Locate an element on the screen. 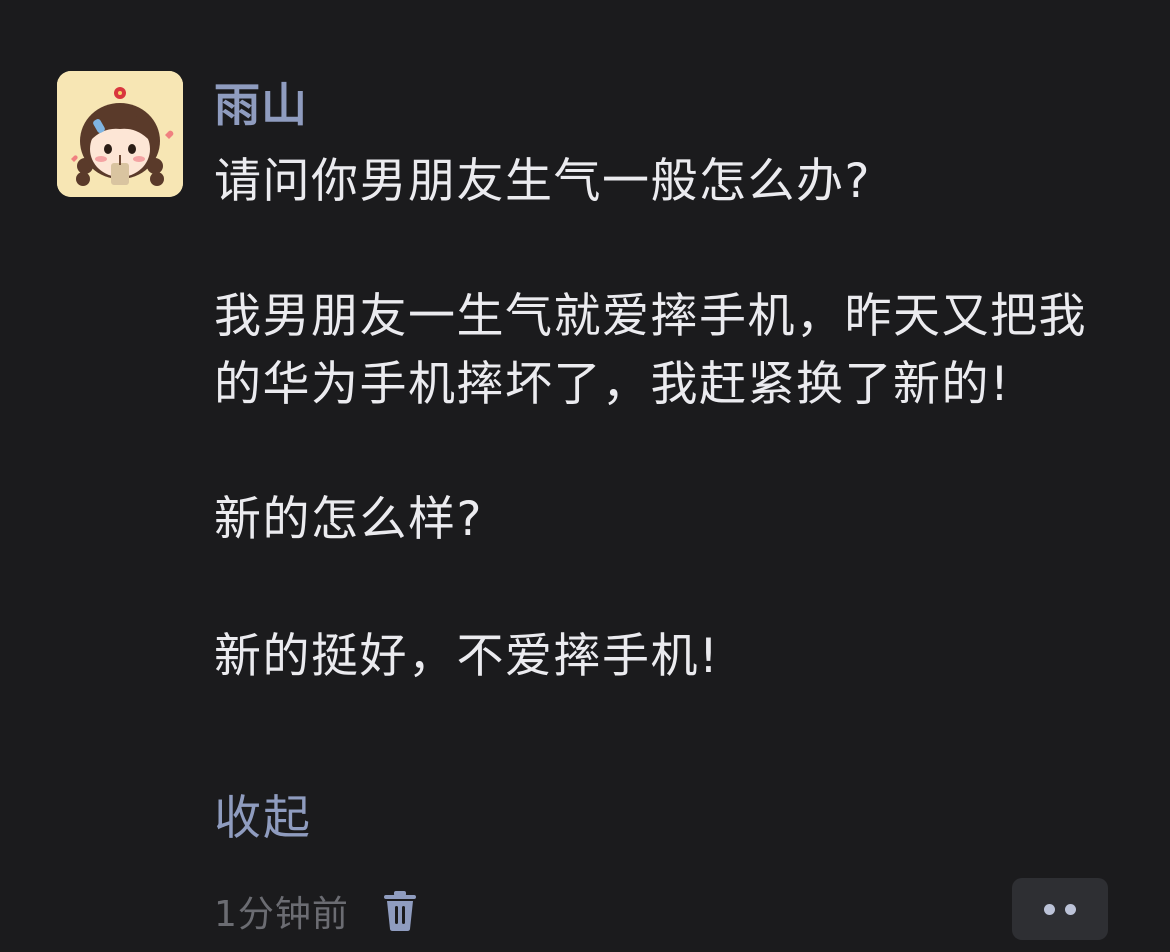 Image resolution: width=1170 pixels, height=952 pixels. trash-icon is located at coordinates (400, 911).